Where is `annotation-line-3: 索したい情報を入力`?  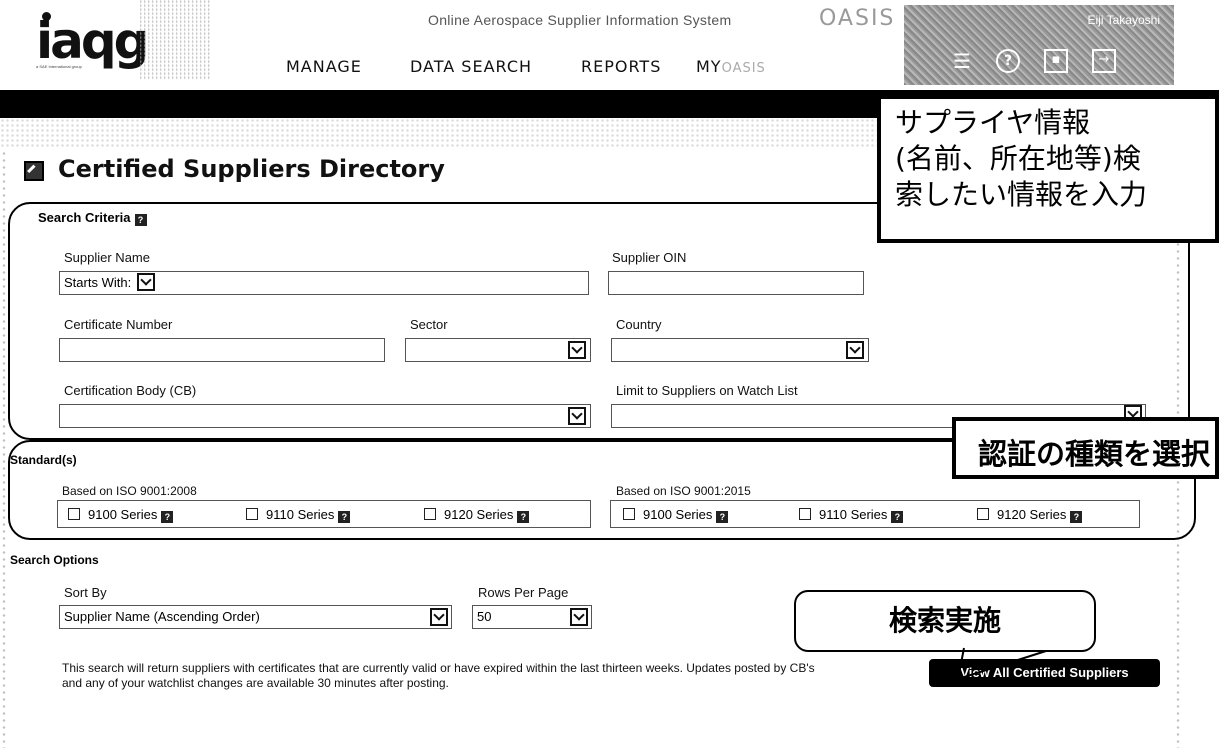
annotation-line-3: 索したい情報を入力 is located at coordinates (1021, 194).